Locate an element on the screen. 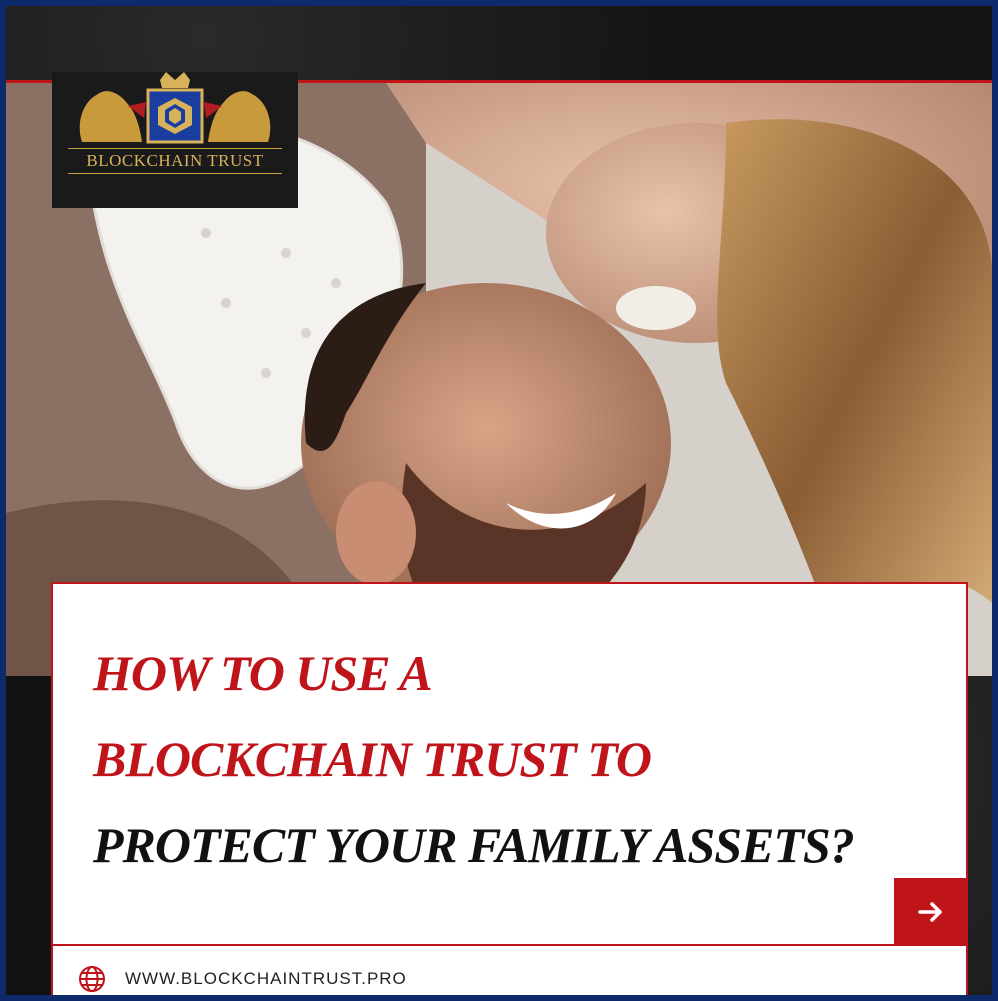 This screenshot has height=1001, width=998. website-row: WWW.BLOCKCHAINTRUST.PRO is located at coordinates (242, 979).